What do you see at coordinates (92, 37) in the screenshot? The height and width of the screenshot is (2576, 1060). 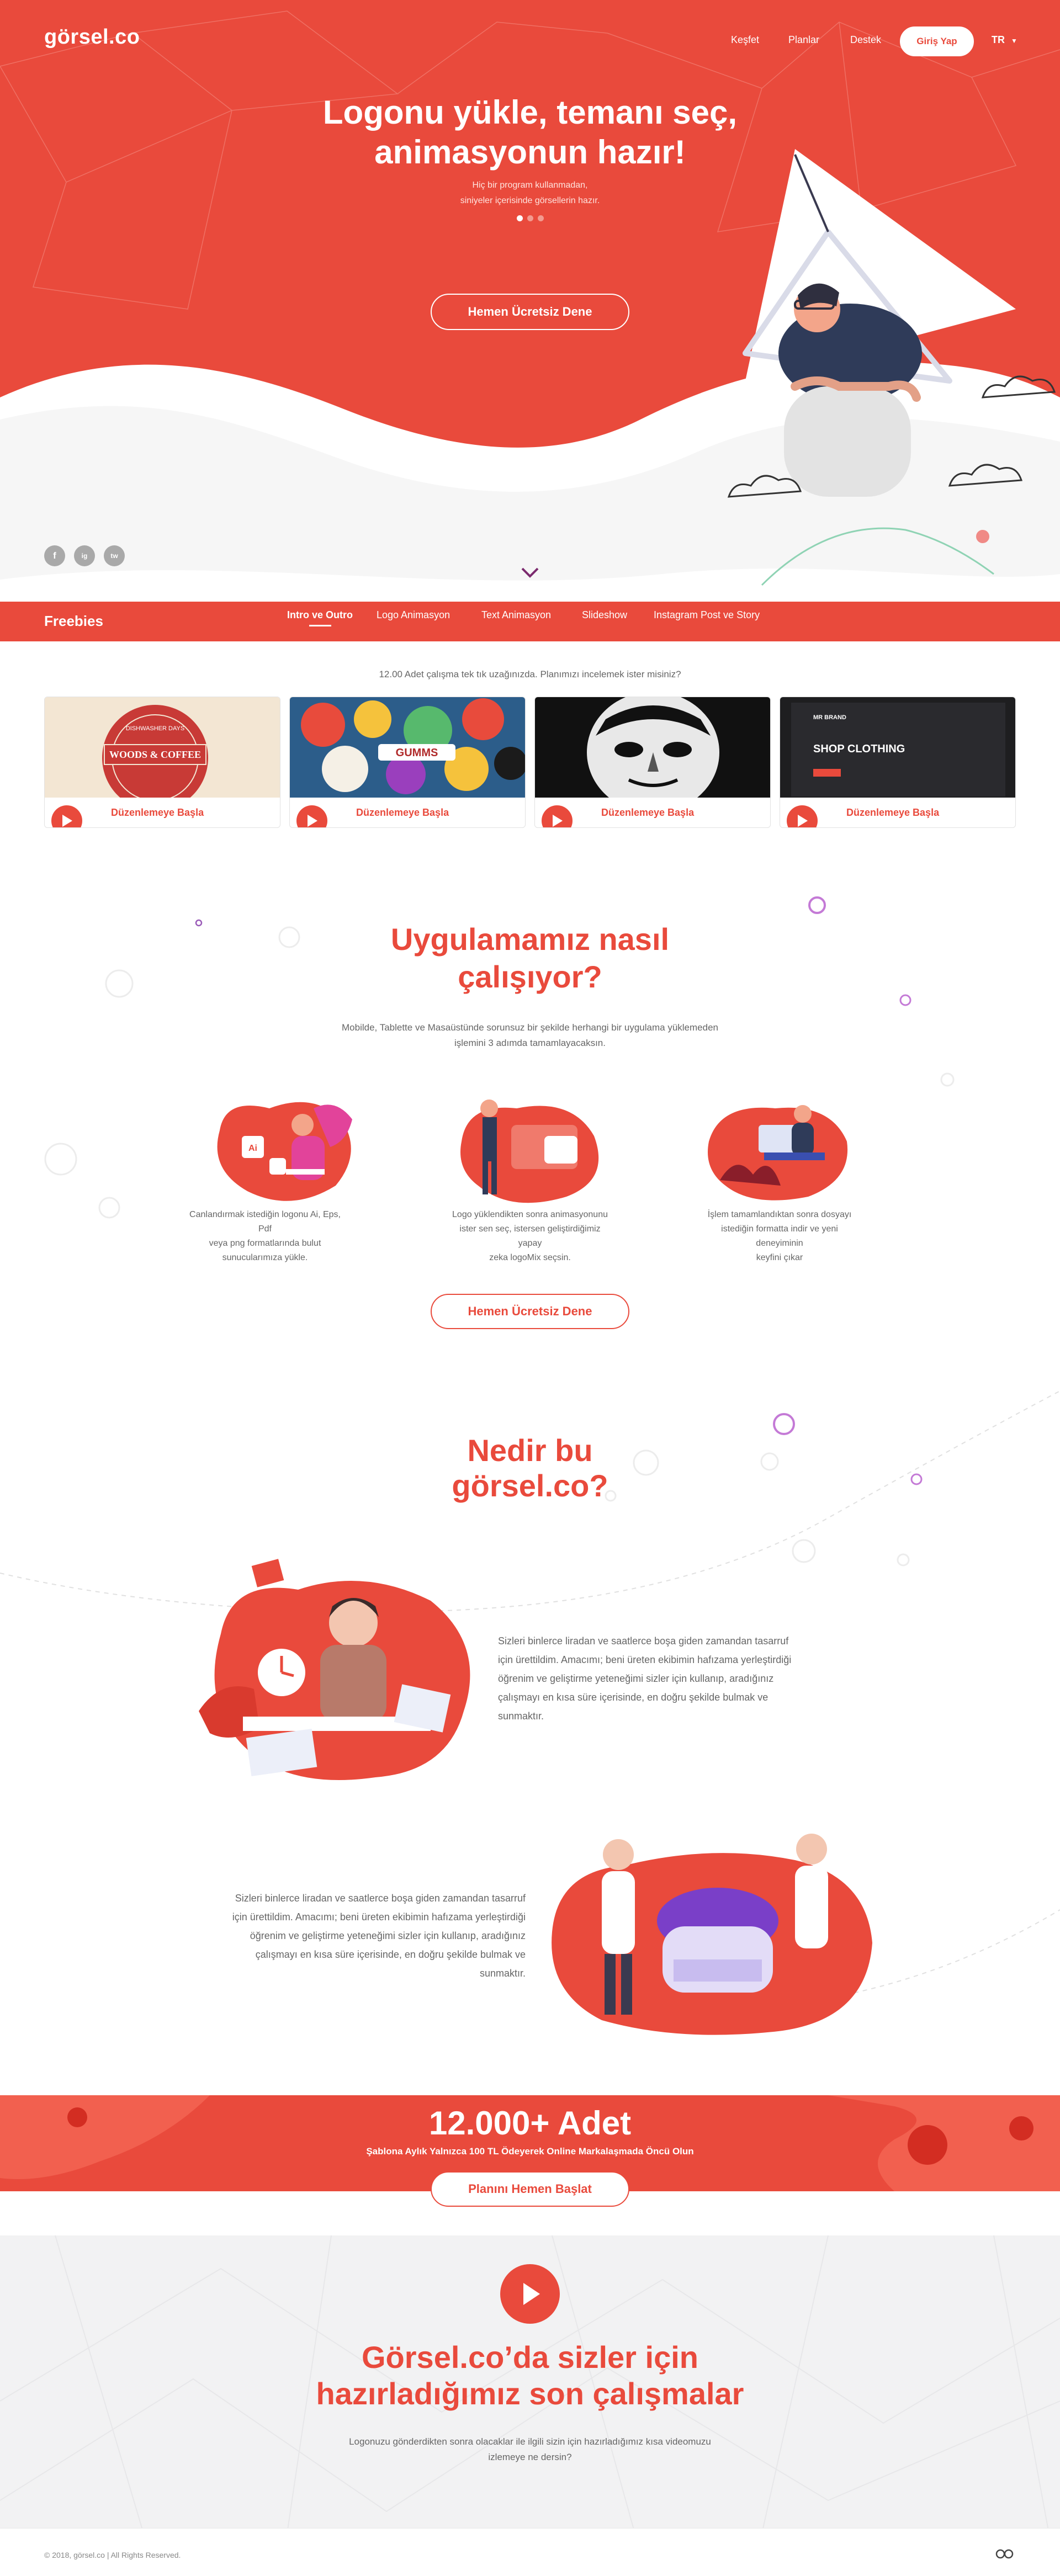 I see `brand-logo: görsel.co` at bounding box center [92, 37].